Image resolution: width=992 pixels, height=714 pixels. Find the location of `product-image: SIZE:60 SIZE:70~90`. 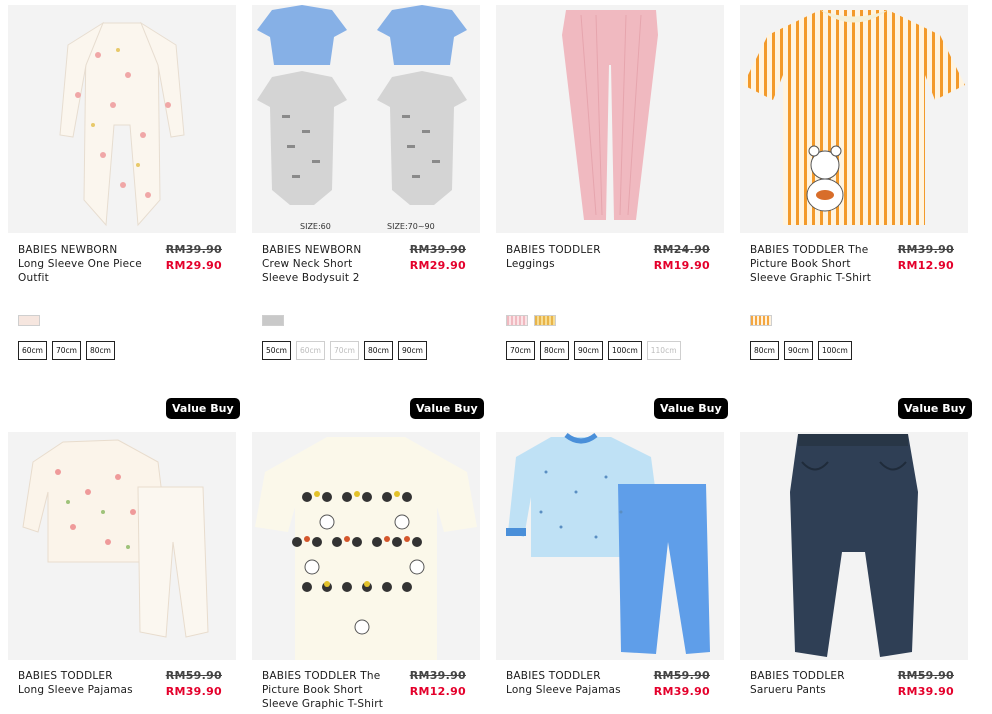

product-image: SIZE:60 SIZE:70~90 is located at coordinates (366, 119).